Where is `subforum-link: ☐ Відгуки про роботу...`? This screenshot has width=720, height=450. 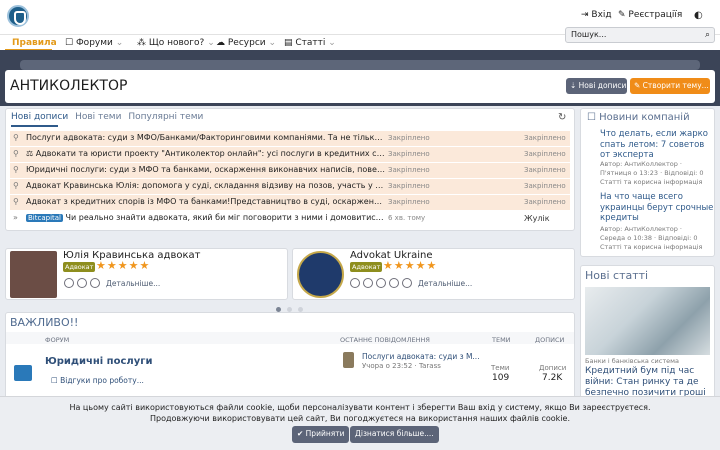 subforum-link: ☐ Відгуки про роботу... is located at coordinates (97, 380).